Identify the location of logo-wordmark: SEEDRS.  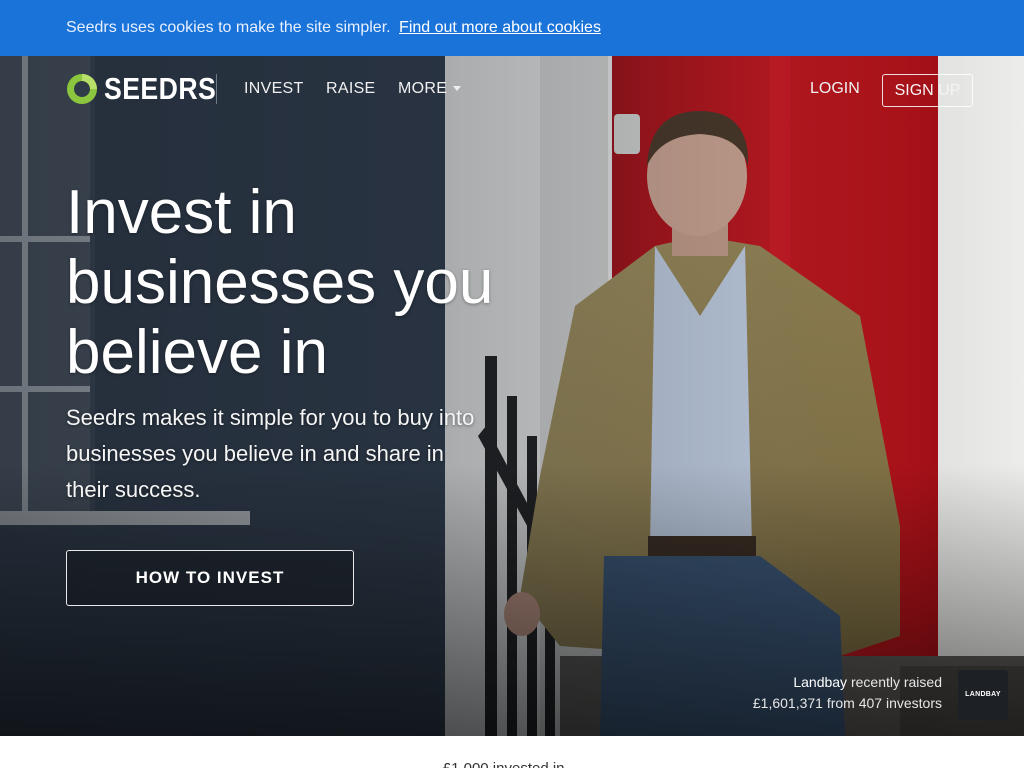
(160, 88).